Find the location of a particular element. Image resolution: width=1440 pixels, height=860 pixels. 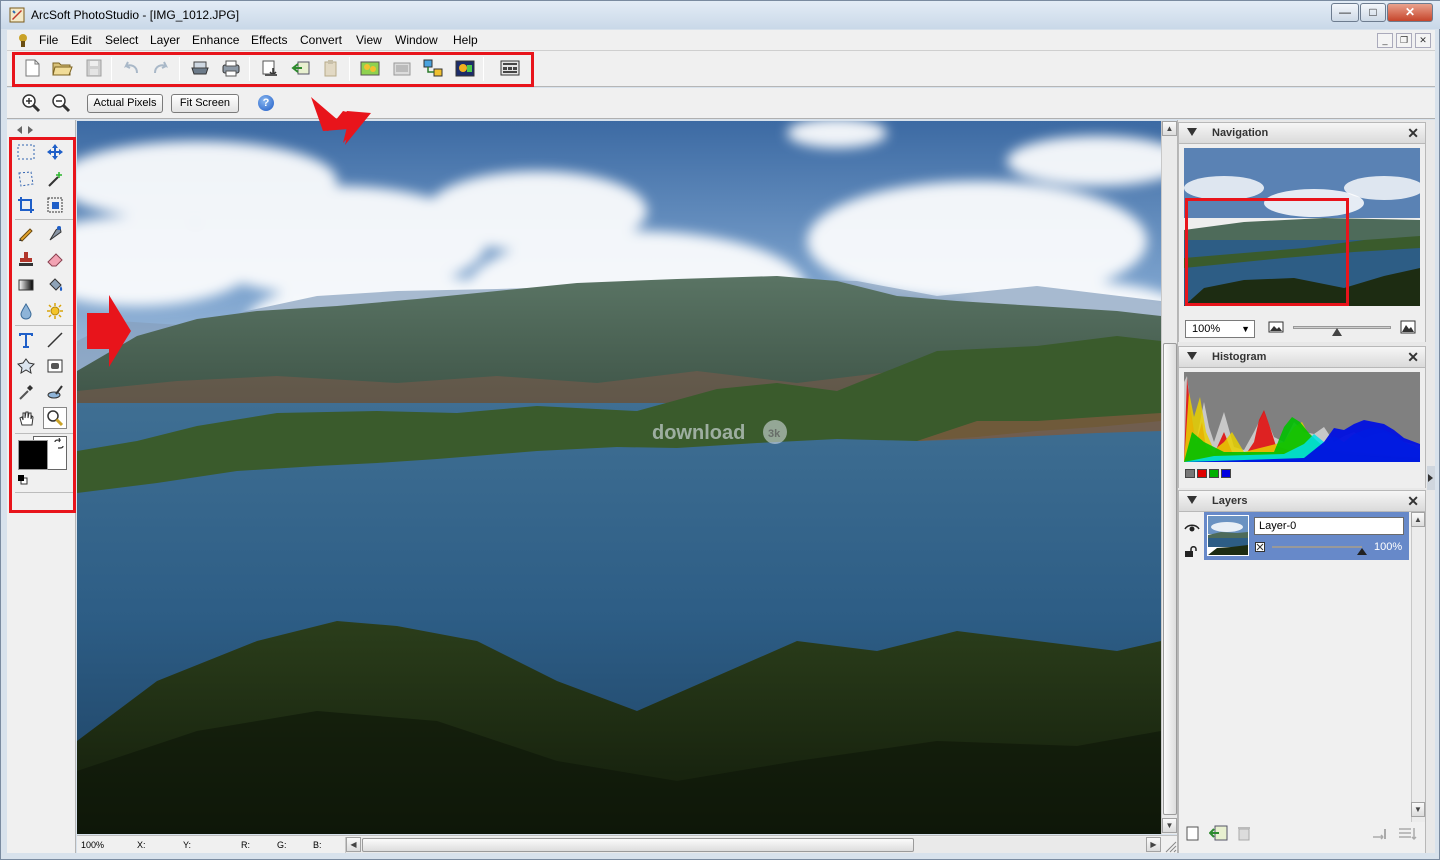

navigation-panel: 100% ▼ is located at coordinates (1302, 243).